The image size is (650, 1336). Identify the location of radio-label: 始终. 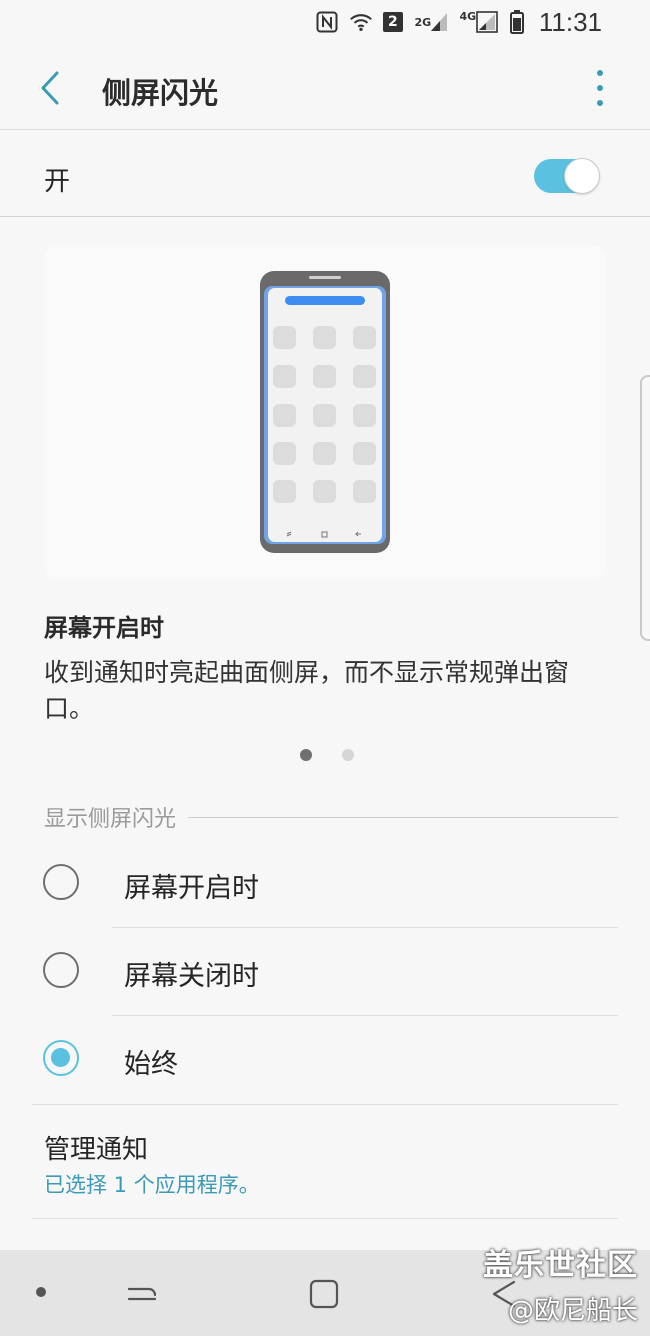
(151, 1064).